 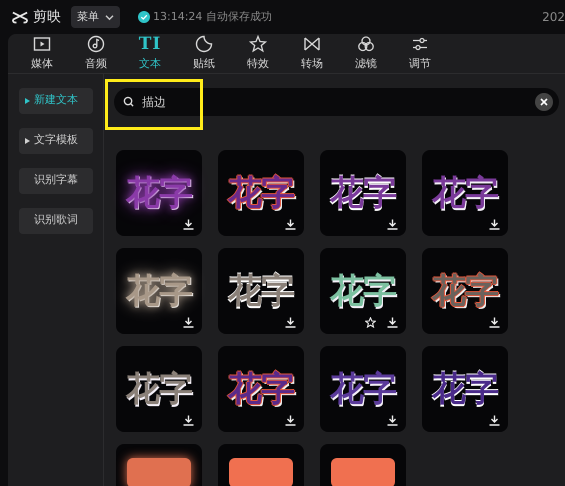 I want to click on tab: 贴纸, so click(x=204, y=53).